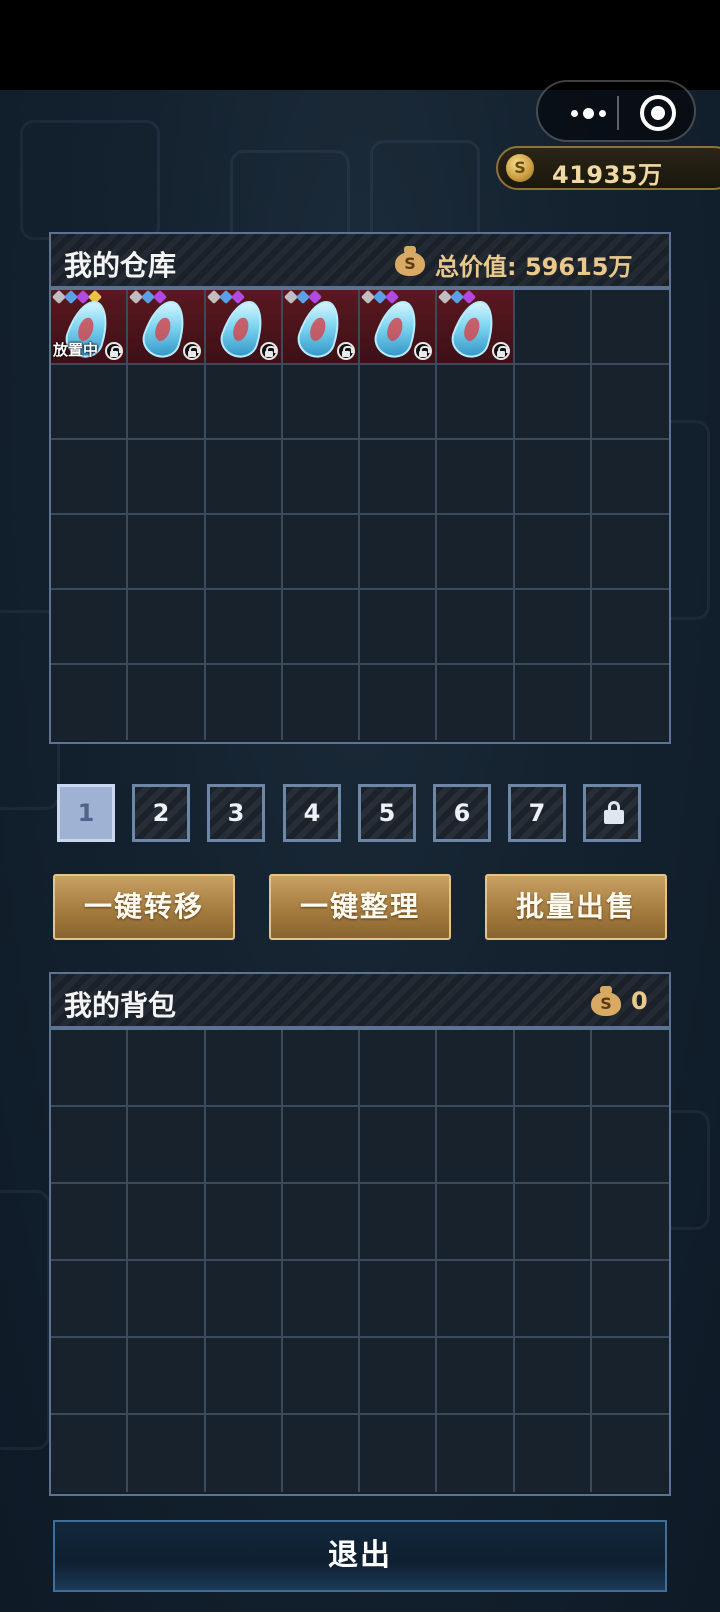 The width and height of the screenshot is (720, 1612). What do you see at coordinates (360, 907) in the screenshot?
I see `organize-all-button: 一键整理` at bounding box center [360, 907].